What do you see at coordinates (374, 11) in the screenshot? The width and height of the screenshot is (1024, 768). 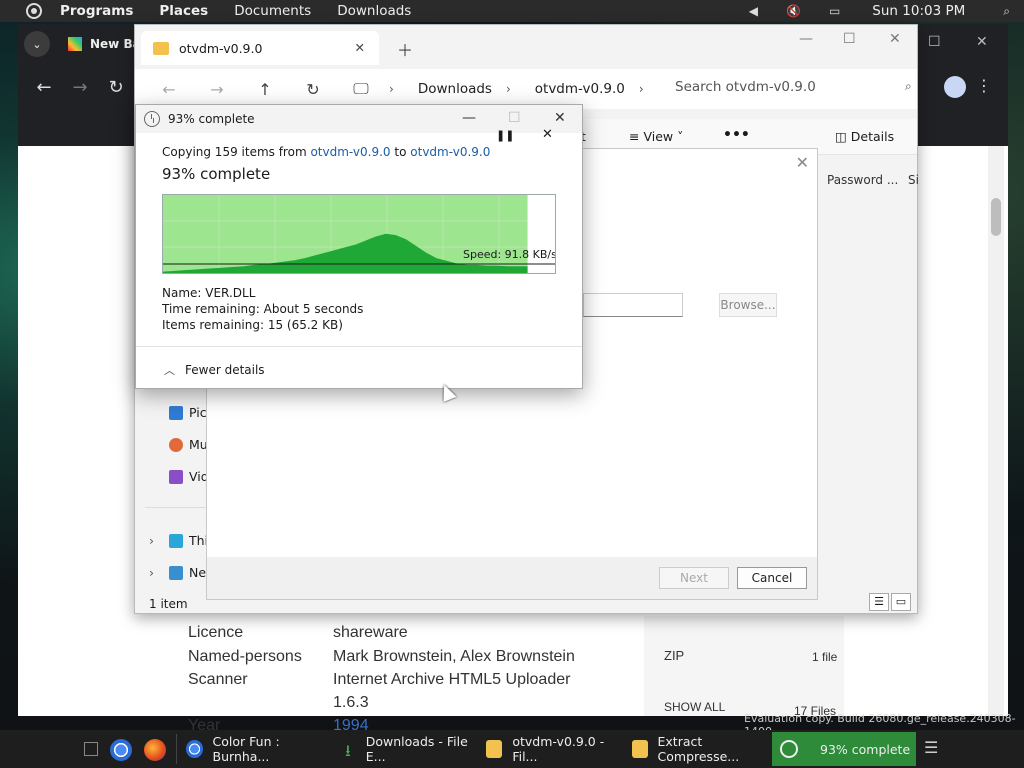 I see `menu-downloads: Downloads` at bounding box center [374, 11].